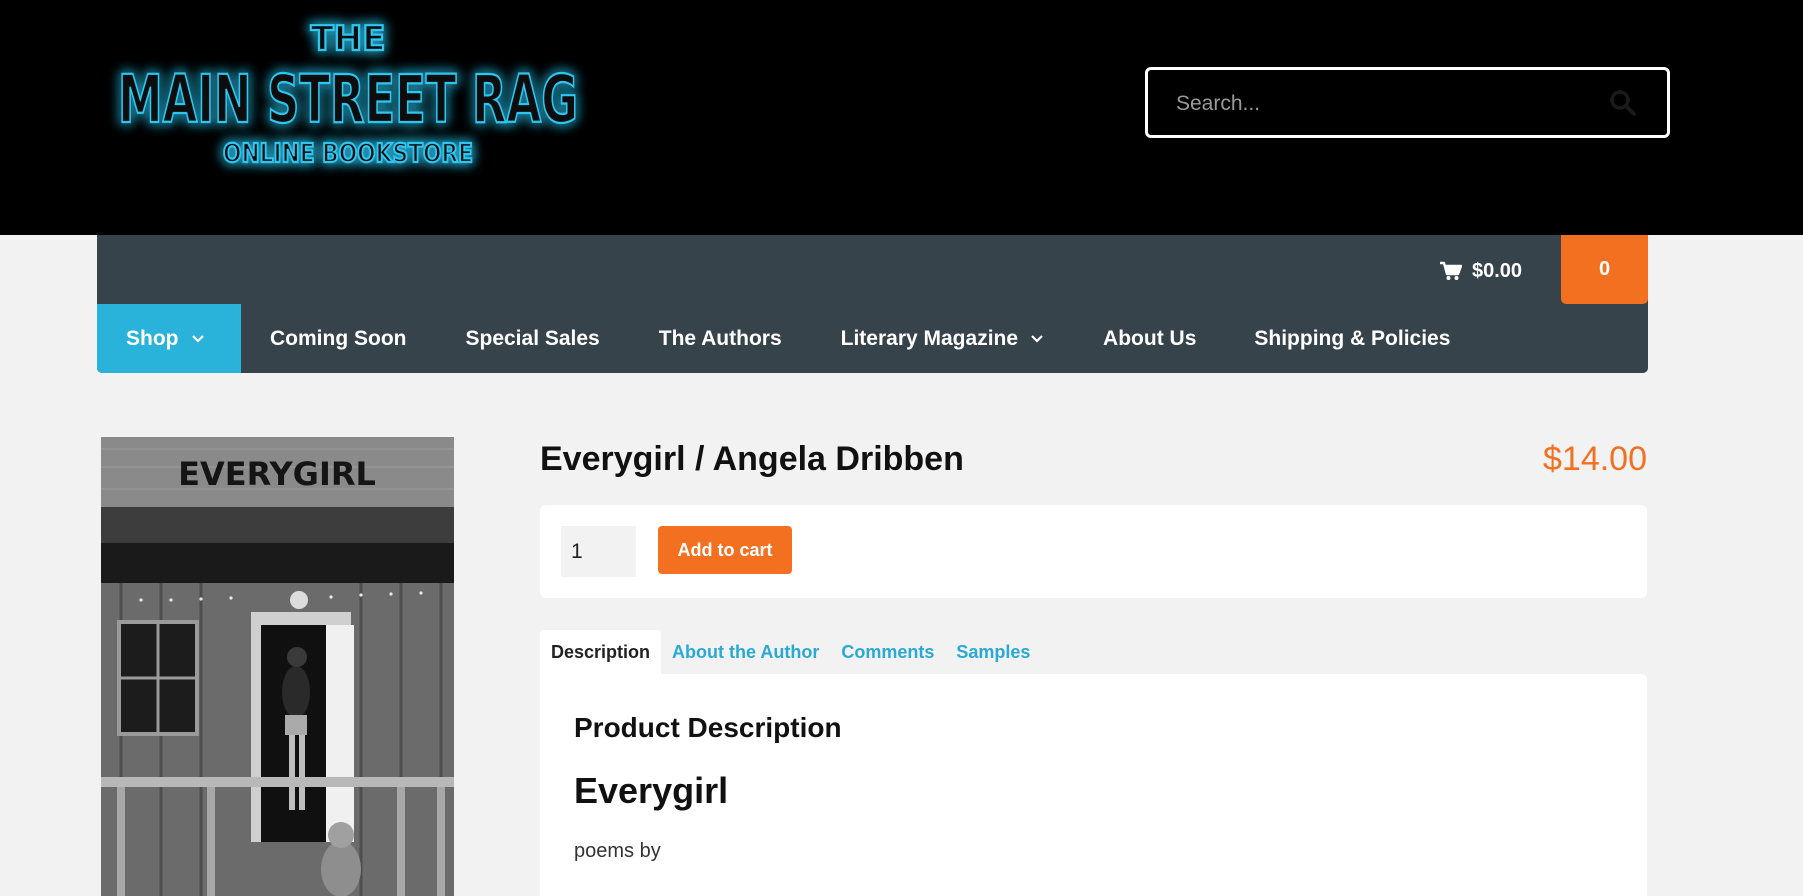 The image size is (1803, 896). What do you see at coordinates (993, 652) in the screenshot?
I see `tab-samples: Samples` at bounding box center [993, 652].